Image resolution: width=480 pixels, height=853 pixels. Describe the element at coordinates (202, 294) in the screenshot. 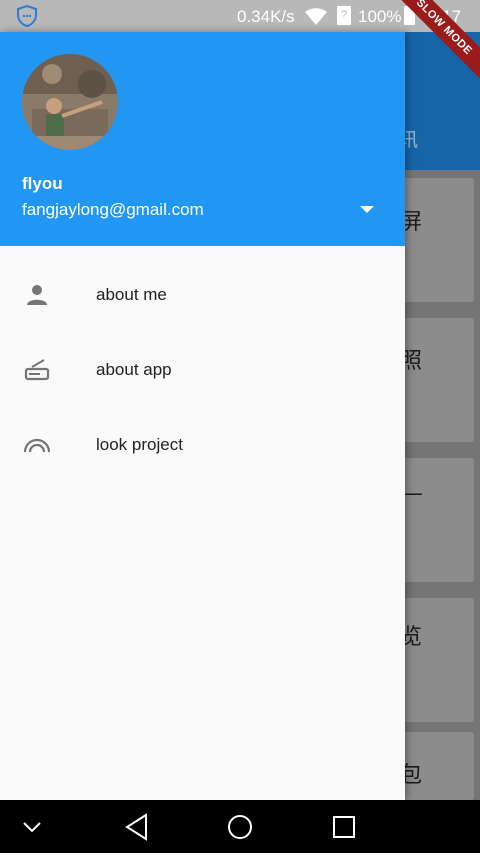

I see `menu-item-about-me: about me` at that location.